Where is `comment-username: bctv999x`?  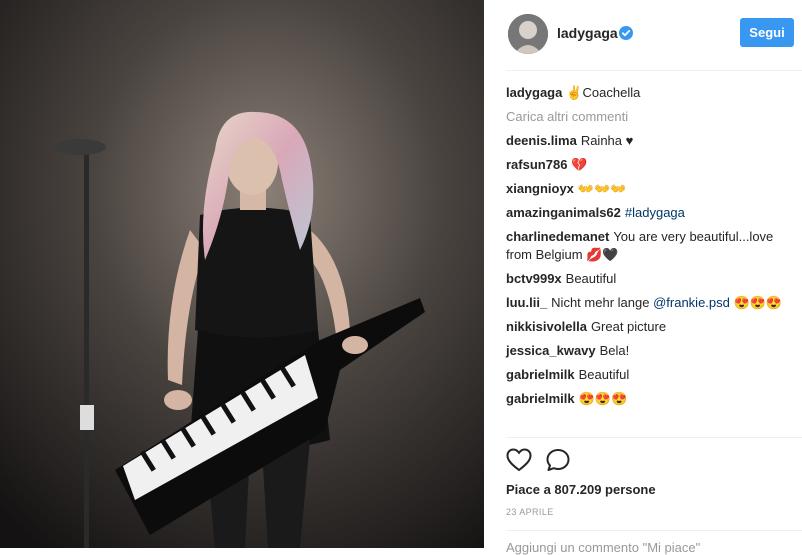 comment-username: bctv999x is located at coordinates (534, 278).